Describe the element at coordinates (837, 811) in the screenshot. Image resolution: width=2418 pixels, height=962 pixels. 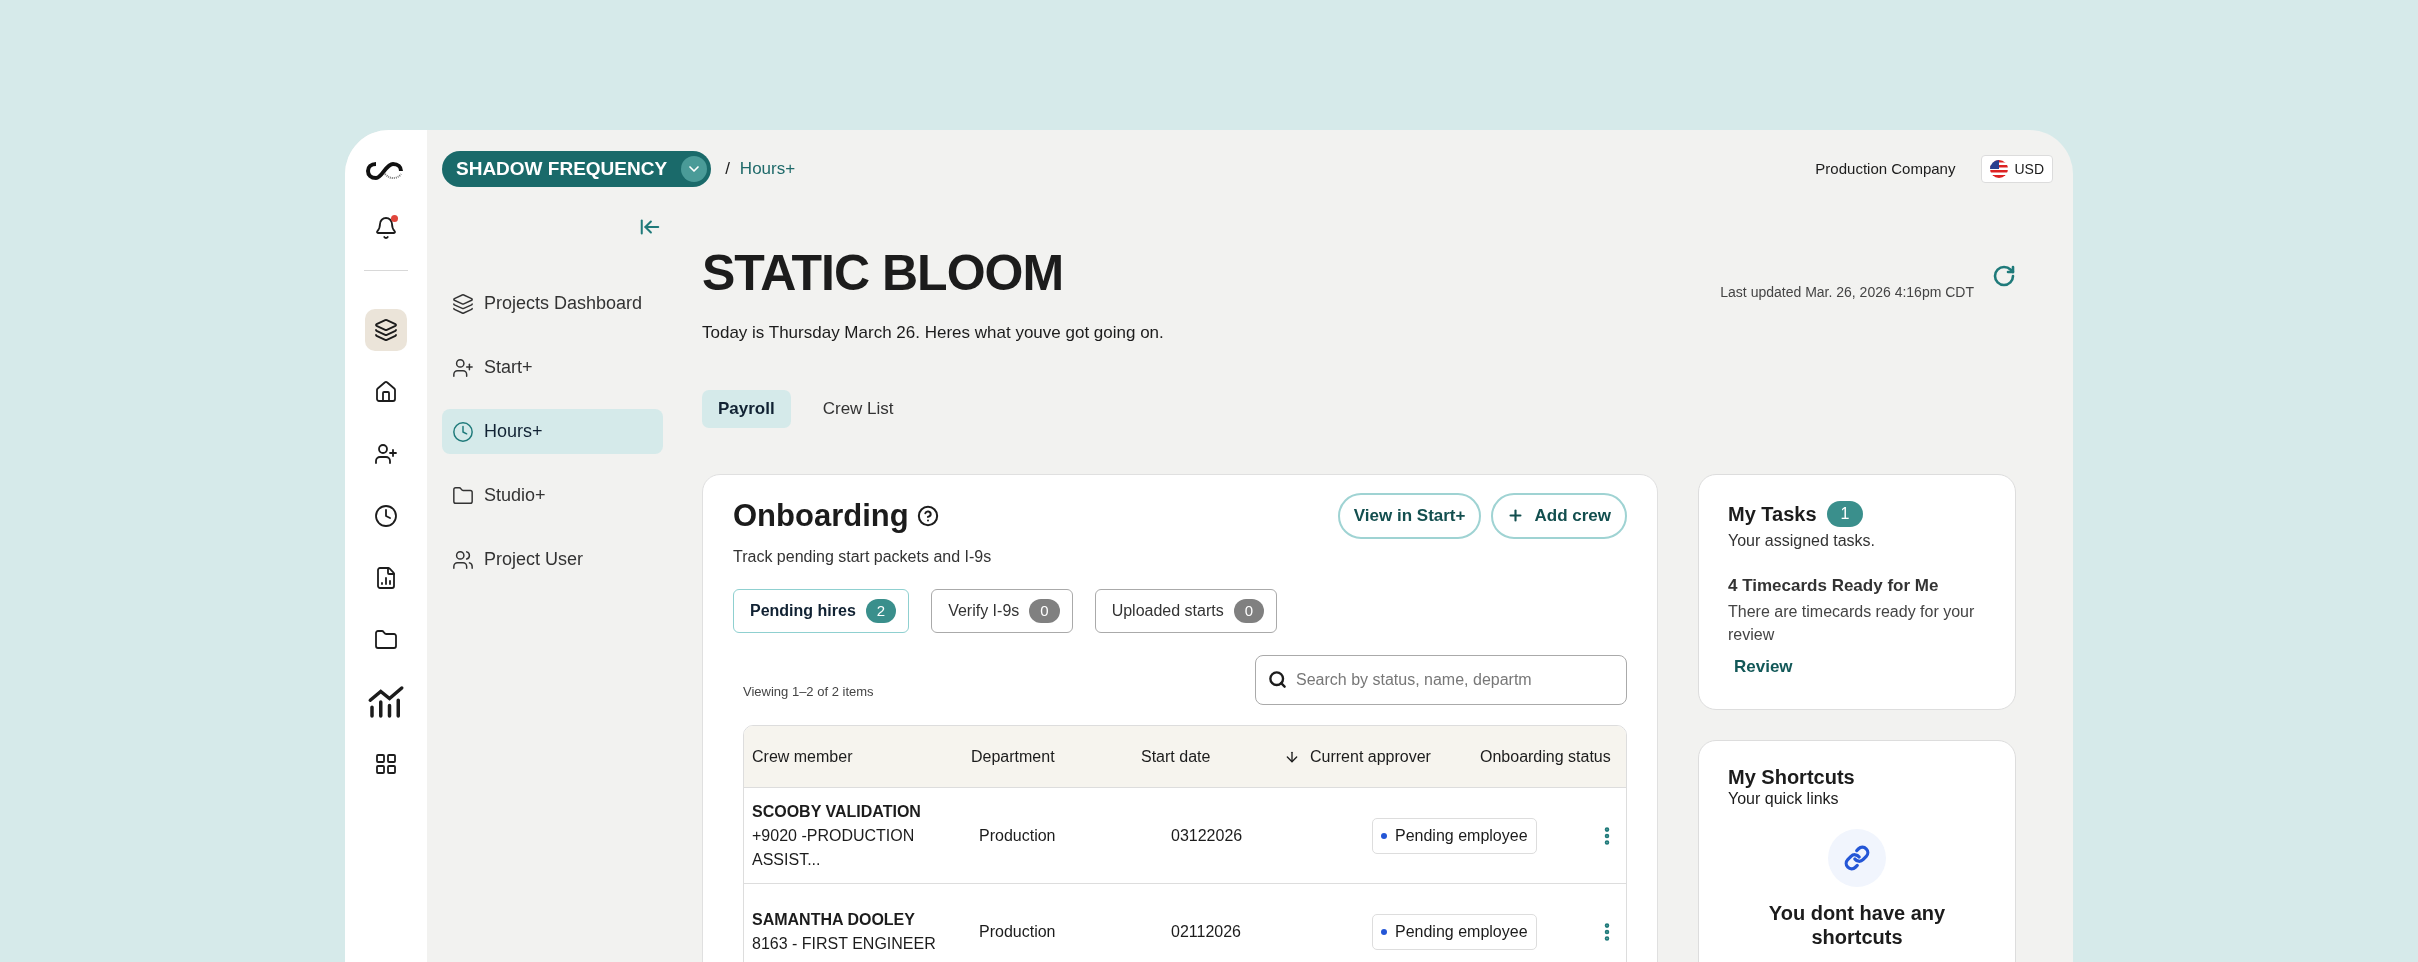
I see `crew-name: SCOOBY VALIDATION` at that location.